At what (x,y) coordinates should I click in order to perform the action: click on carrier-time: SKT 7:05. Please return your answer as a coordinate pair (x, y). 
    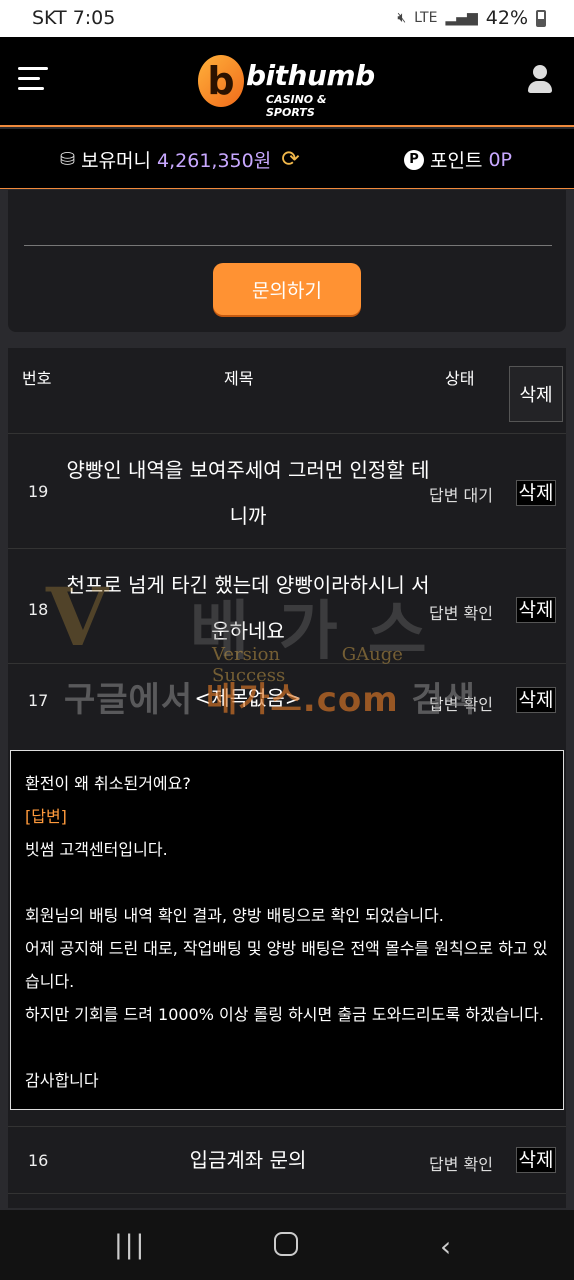
    Looking at the image, I should click on (74, 18).